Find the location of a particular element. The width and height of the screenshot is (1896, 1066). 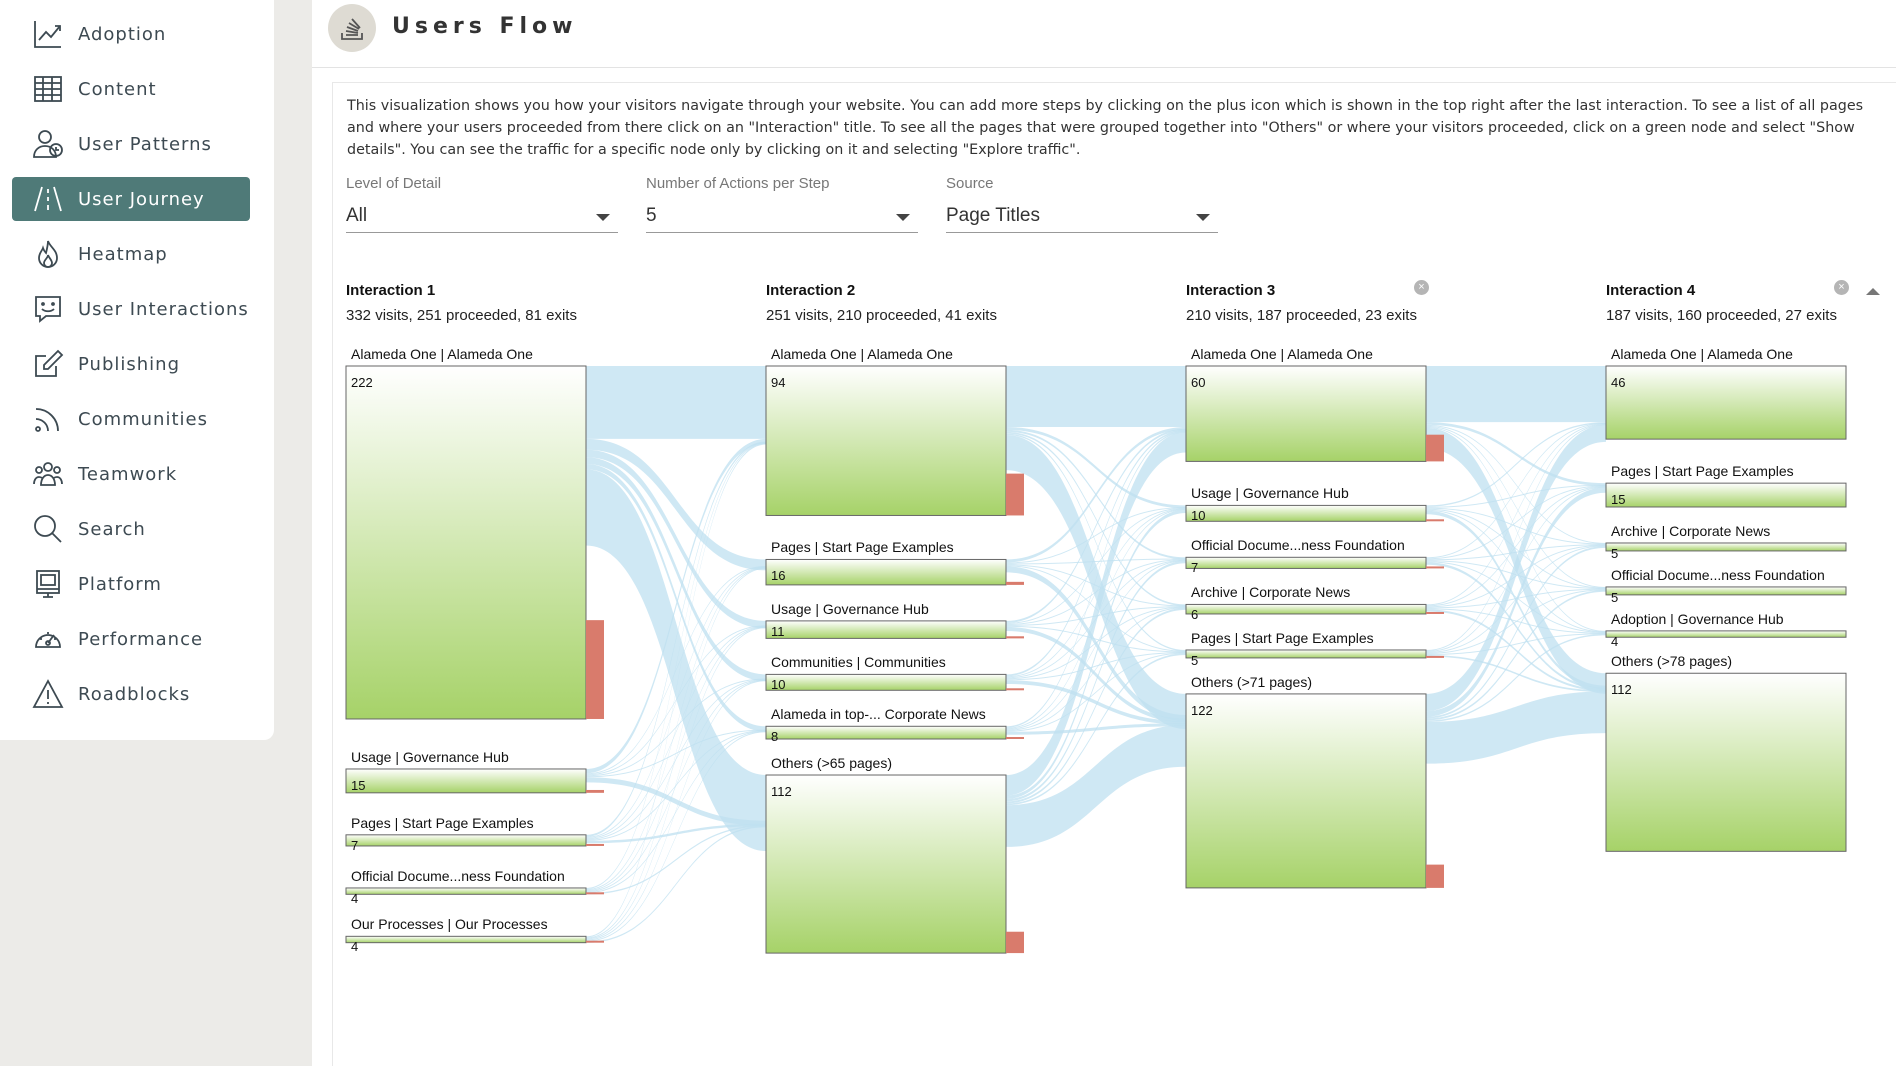

sidebar-item-communities: Communities is located at coordinates (131, 419).